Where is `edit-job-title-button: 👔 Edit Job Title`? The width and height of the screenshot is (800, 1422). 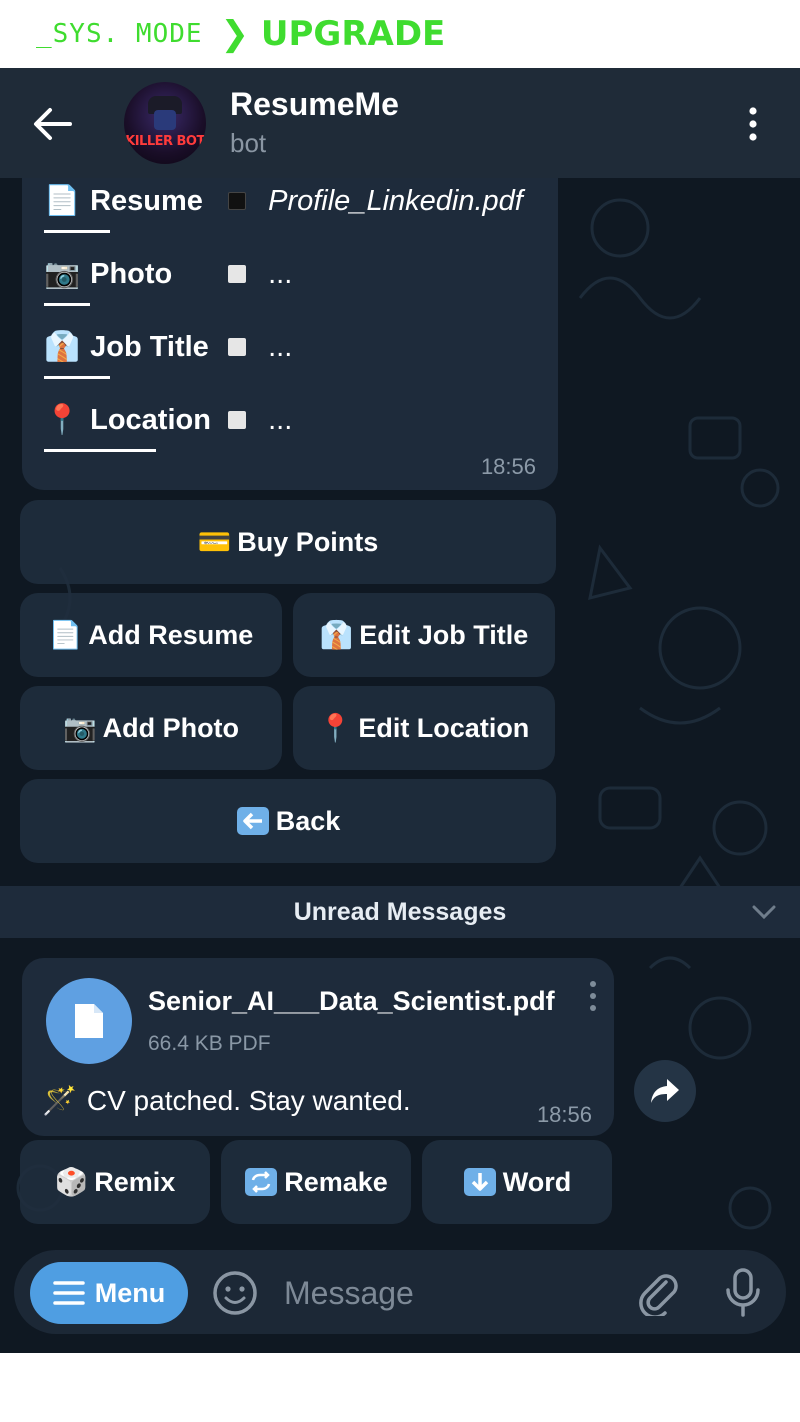
edit-job-title-button: 👔 Edit Job Title is located at coordinates (424, 635).